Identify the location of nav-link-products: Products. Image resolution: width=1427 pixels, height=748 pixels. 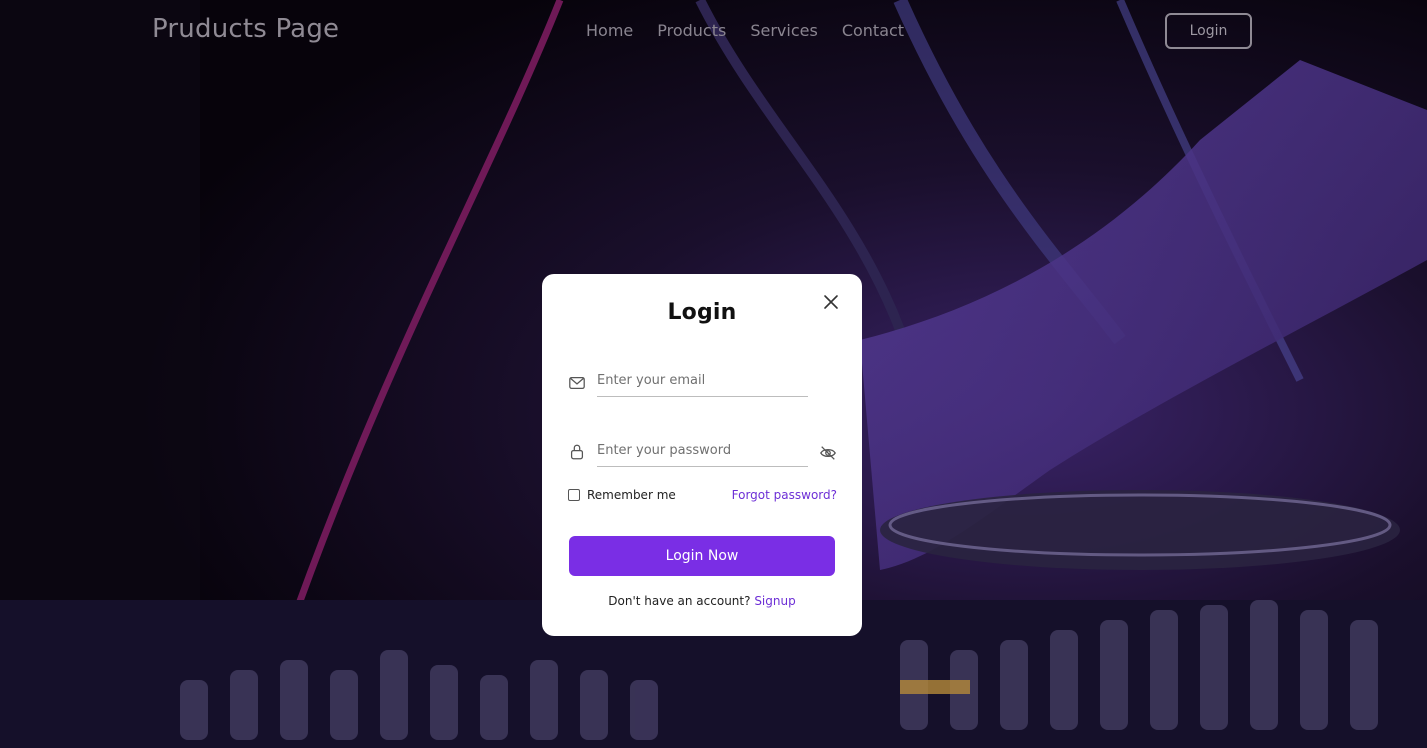
(691, 30).